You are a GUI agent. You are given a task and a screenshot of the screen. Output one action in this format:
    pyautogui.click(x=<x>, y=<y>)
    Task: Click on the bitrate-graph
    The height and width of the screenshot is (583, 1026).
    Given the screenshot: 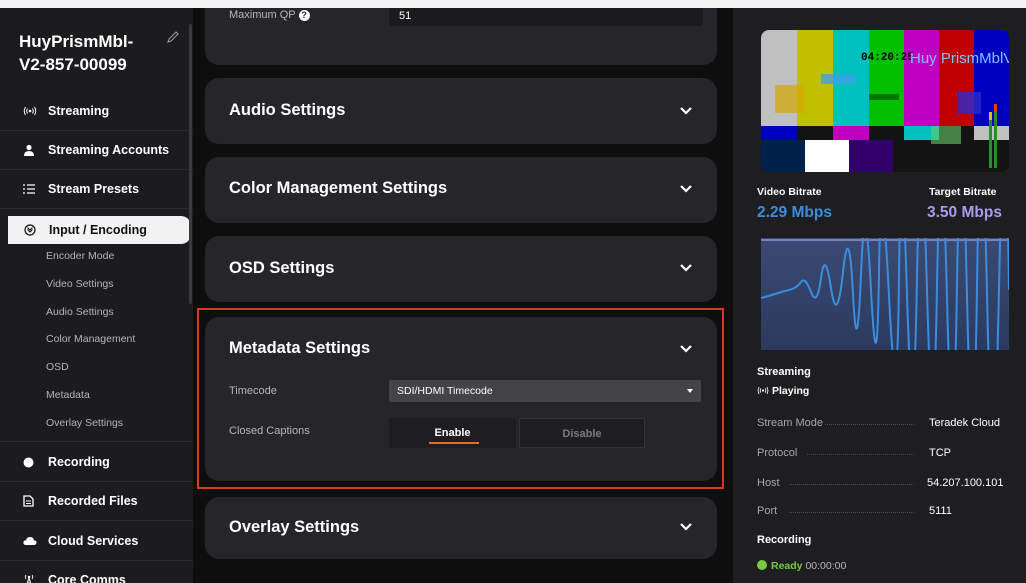 What is the action you would take?
    pyautogui.click(x=885, y=294)
    